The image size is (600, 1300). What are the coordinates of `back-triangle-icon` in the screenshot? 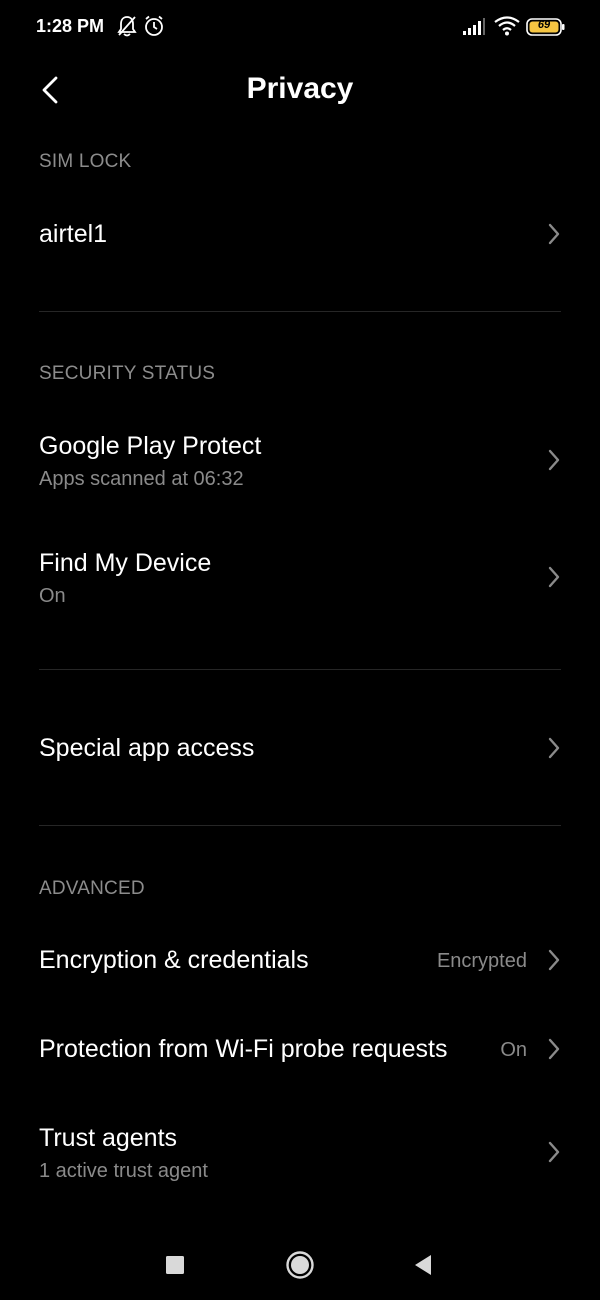 It's located at (423, 1265).